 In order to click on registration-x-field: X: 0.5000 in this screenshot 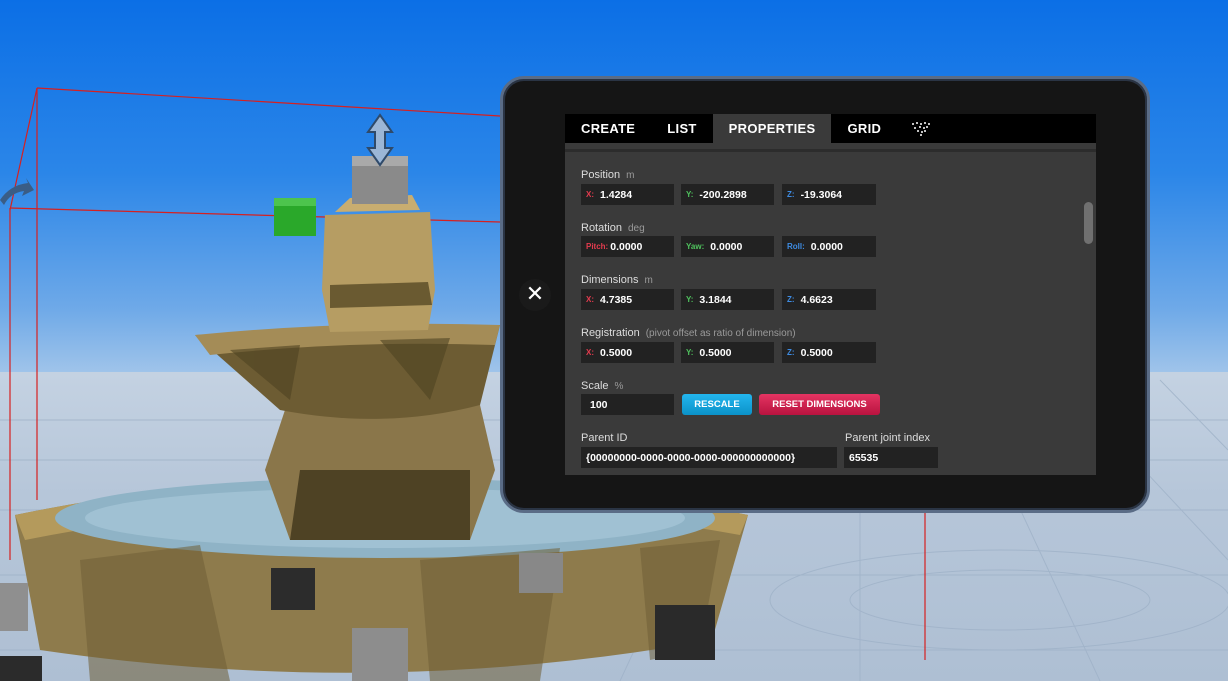, I will do `click(627, 352)`.